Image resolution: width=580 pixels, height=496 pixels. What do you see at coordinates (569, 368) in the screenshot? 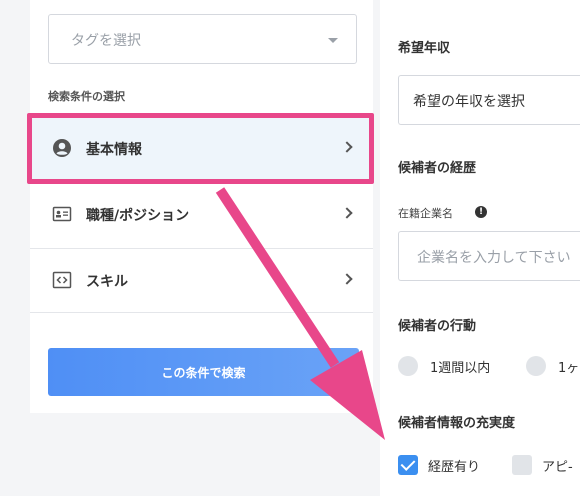
I see `radio-label: 1ヶ` at bounding box center [569, 368].